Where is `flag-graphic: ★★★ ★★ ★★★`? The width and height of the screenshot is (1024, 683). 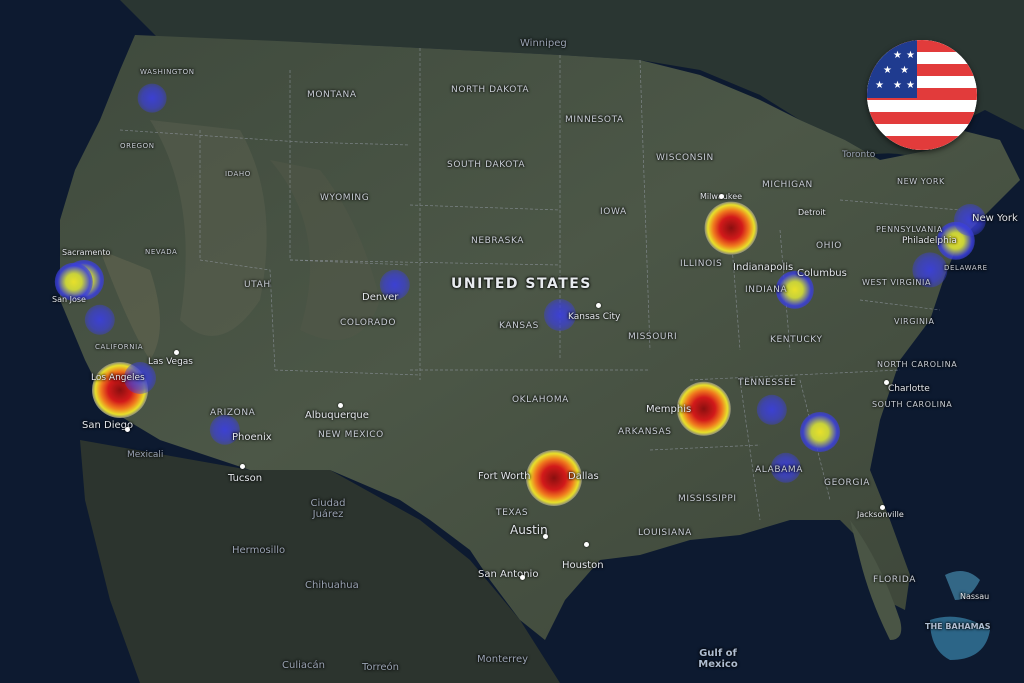 flag-graphic: ★★★ ★★ ★★★ is located at coordinates (922, 95).